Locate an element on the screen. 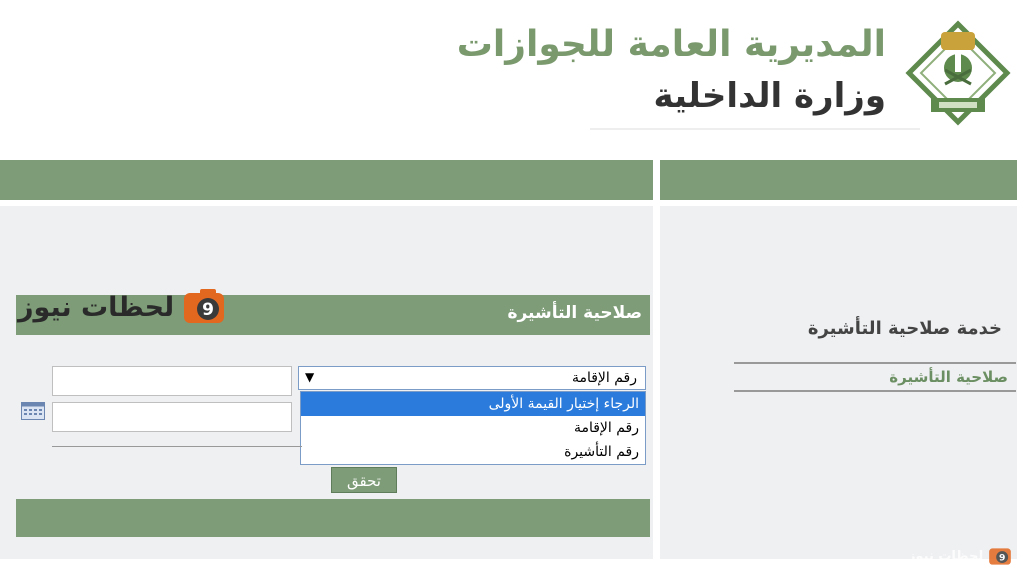 The width and height of the screenshot is (1024, 575). ministry-title: وزارة الداخلية is located at coordinates (769, 96).